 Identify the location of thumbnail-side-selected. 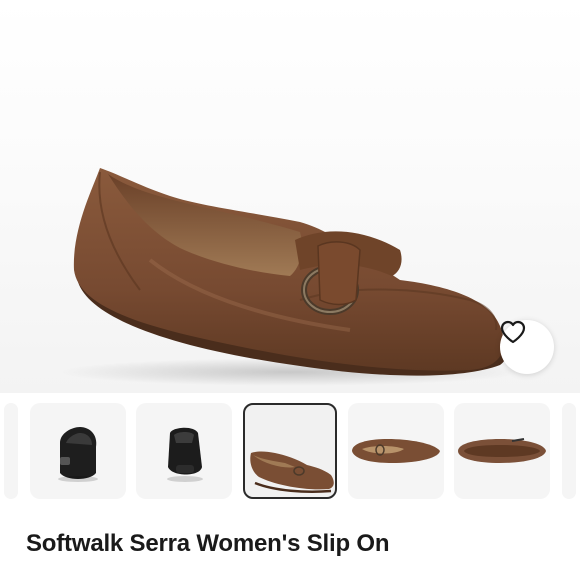
(290, 451).